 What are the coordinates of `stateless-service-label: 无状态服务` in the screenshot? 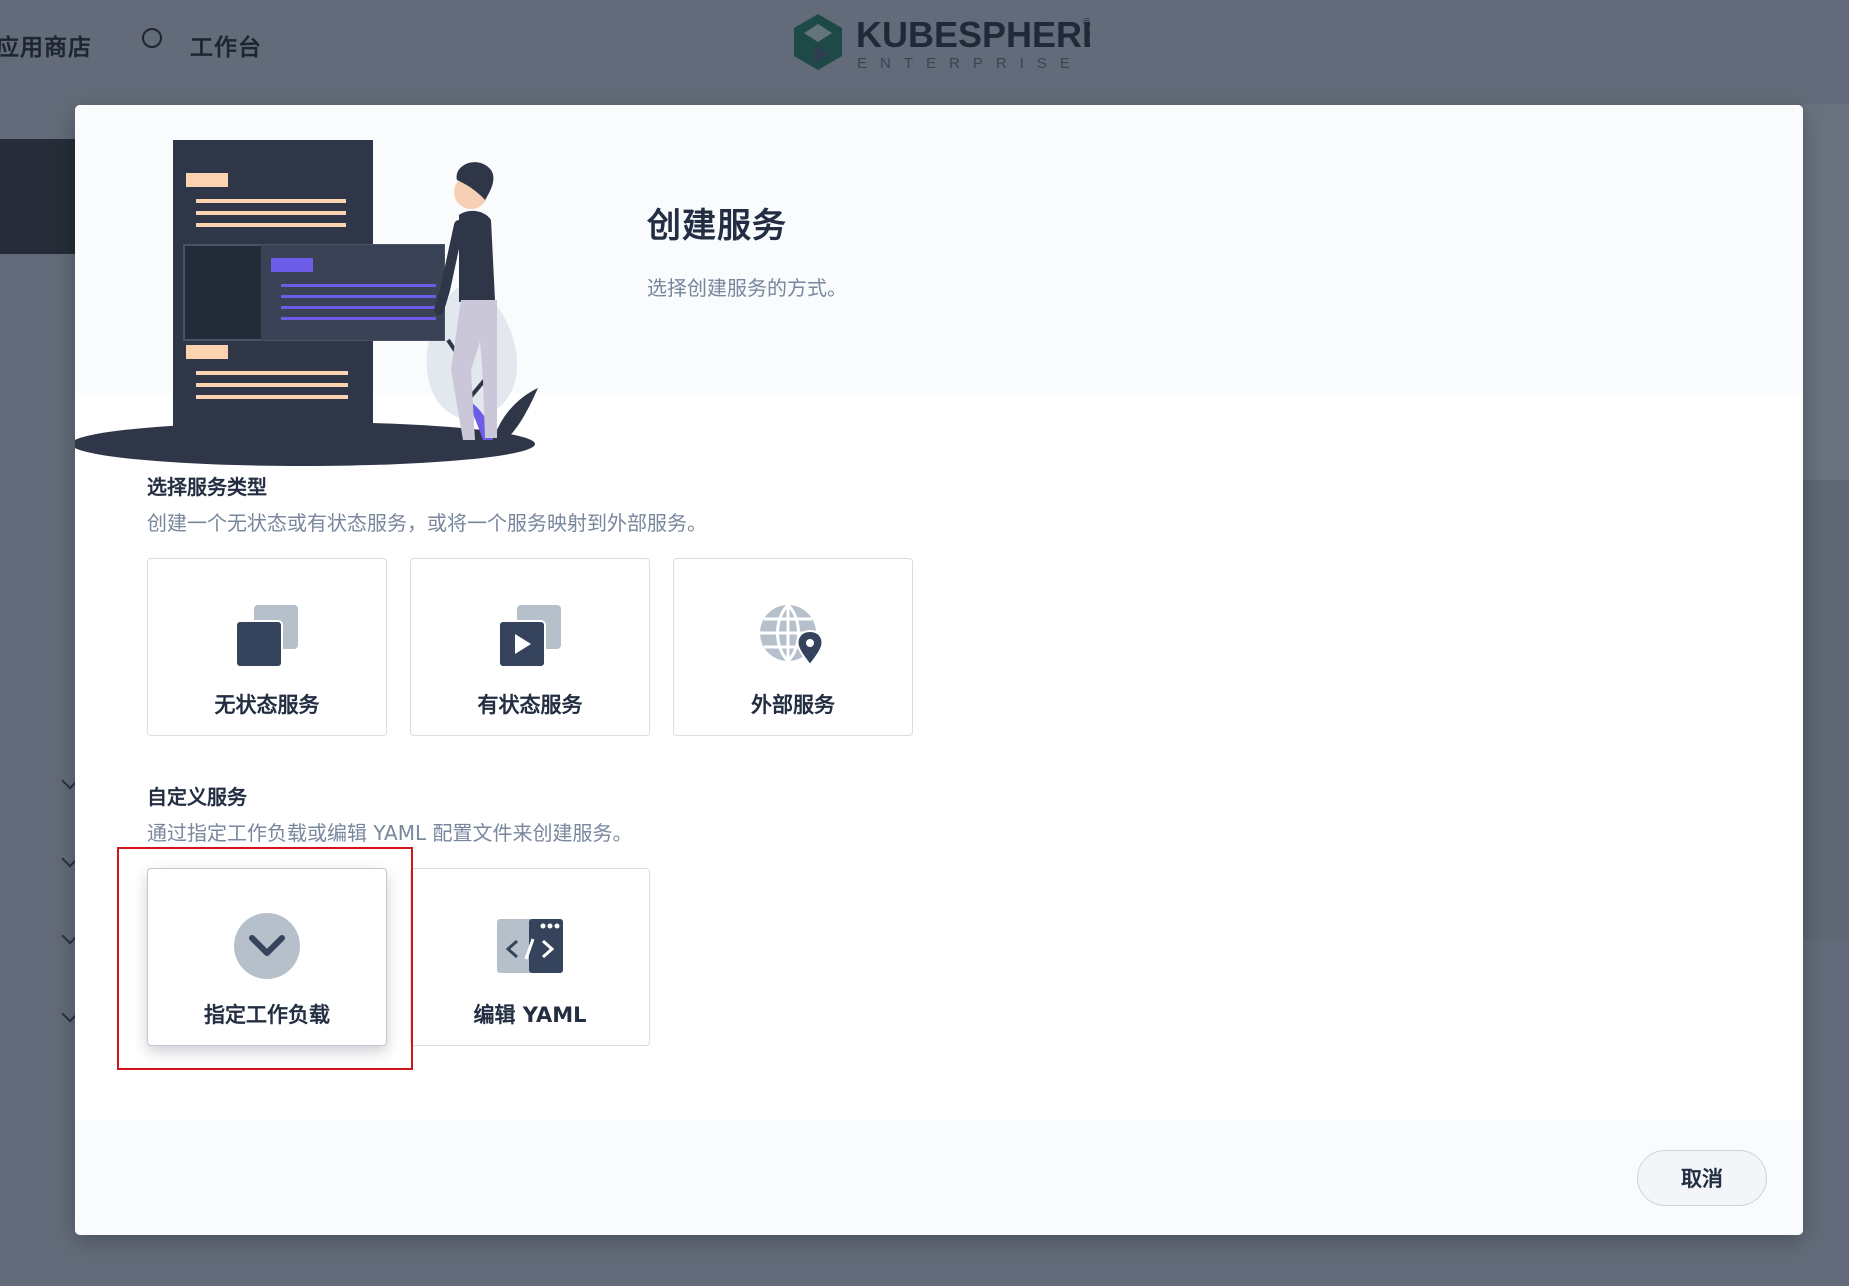 It's located at (267, 705).